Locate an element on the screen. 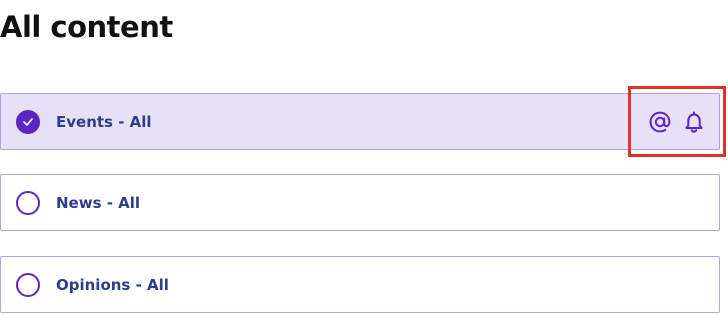 Image resolution: width=728 pixels, height=315 pixels. page-title: All content is located at coordinates (86, 27).